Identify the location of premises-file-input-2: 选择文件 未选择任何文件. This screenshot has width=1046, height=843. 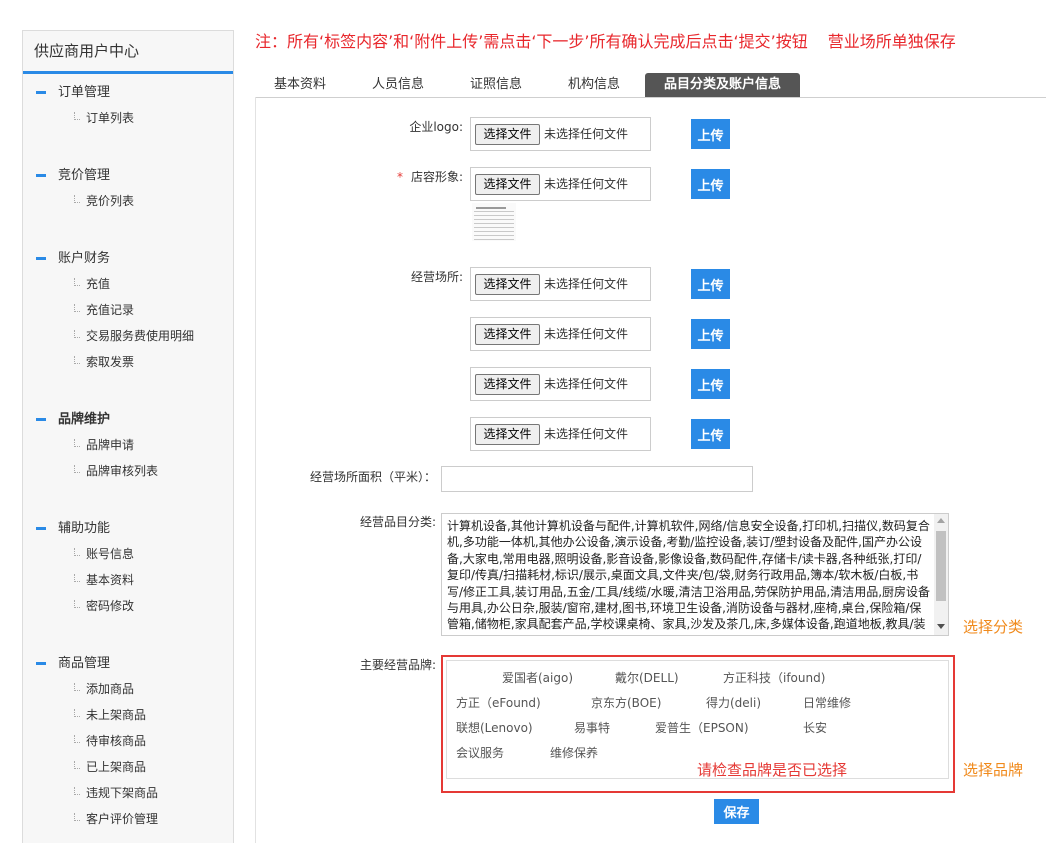
(560, 334).